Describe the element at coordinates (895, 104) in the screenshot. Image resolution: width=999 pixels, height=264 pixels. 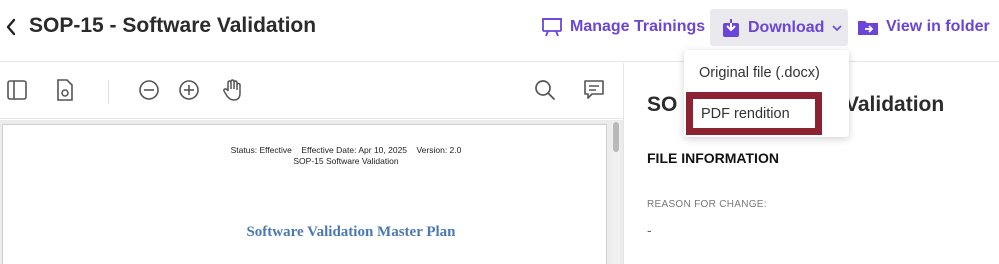
I see `details-title-end: Validation` at that location.